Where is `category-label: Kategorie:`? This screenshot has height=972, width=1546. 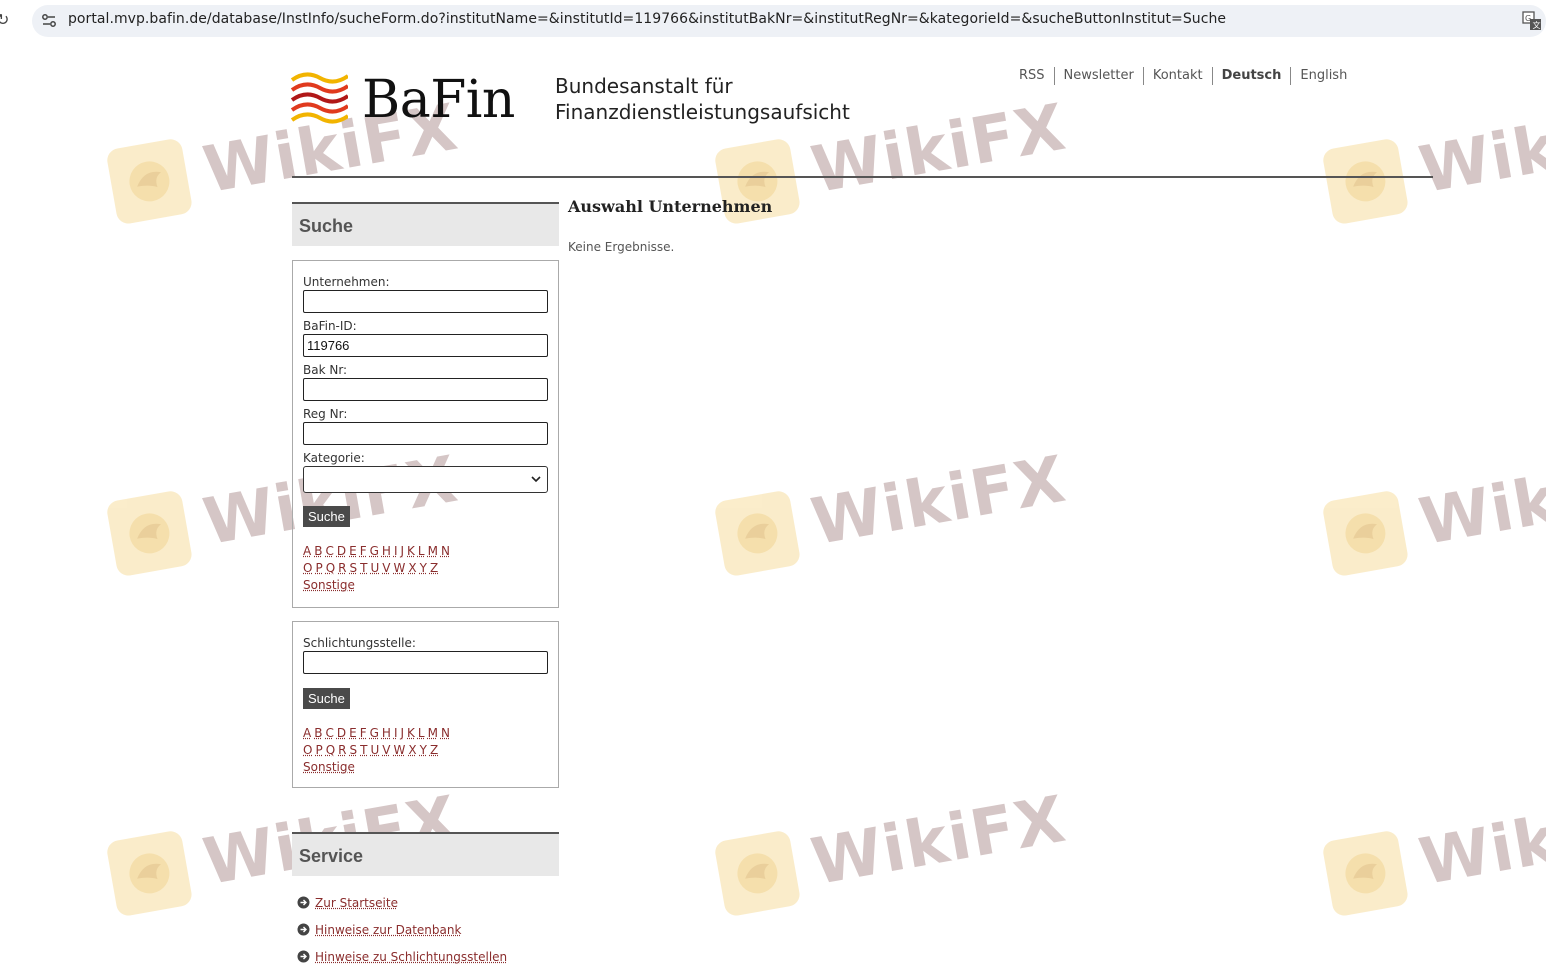
category-label: Kategorie: is located at coordinates (425, 458).